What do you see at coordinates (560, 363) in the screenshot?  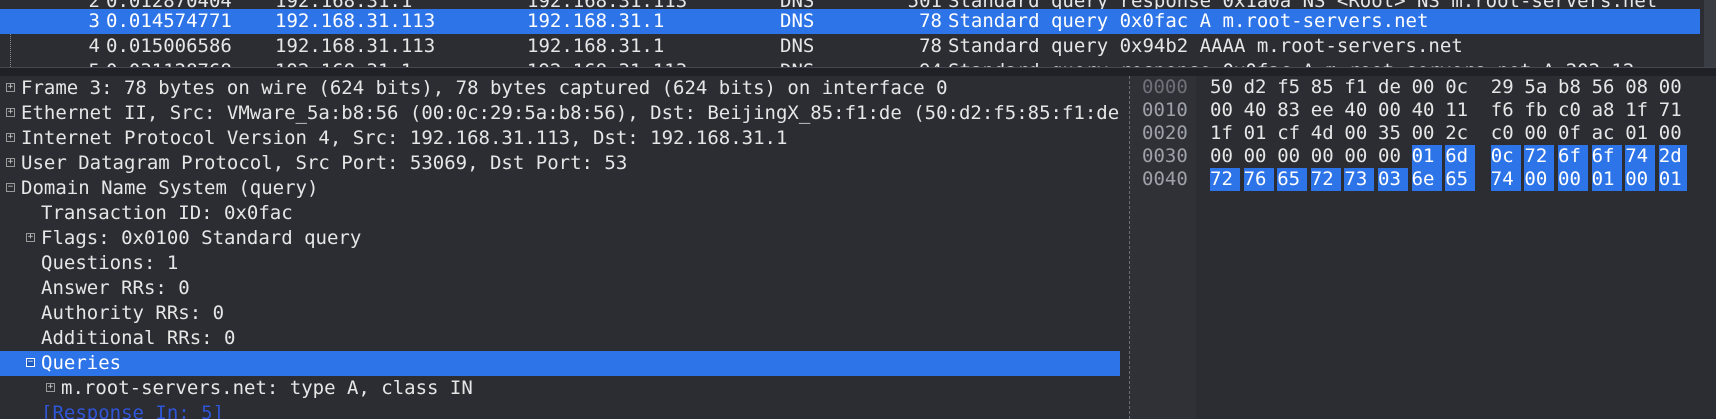 I see `tree-item: − Queries` at bounding box center [560, 363].